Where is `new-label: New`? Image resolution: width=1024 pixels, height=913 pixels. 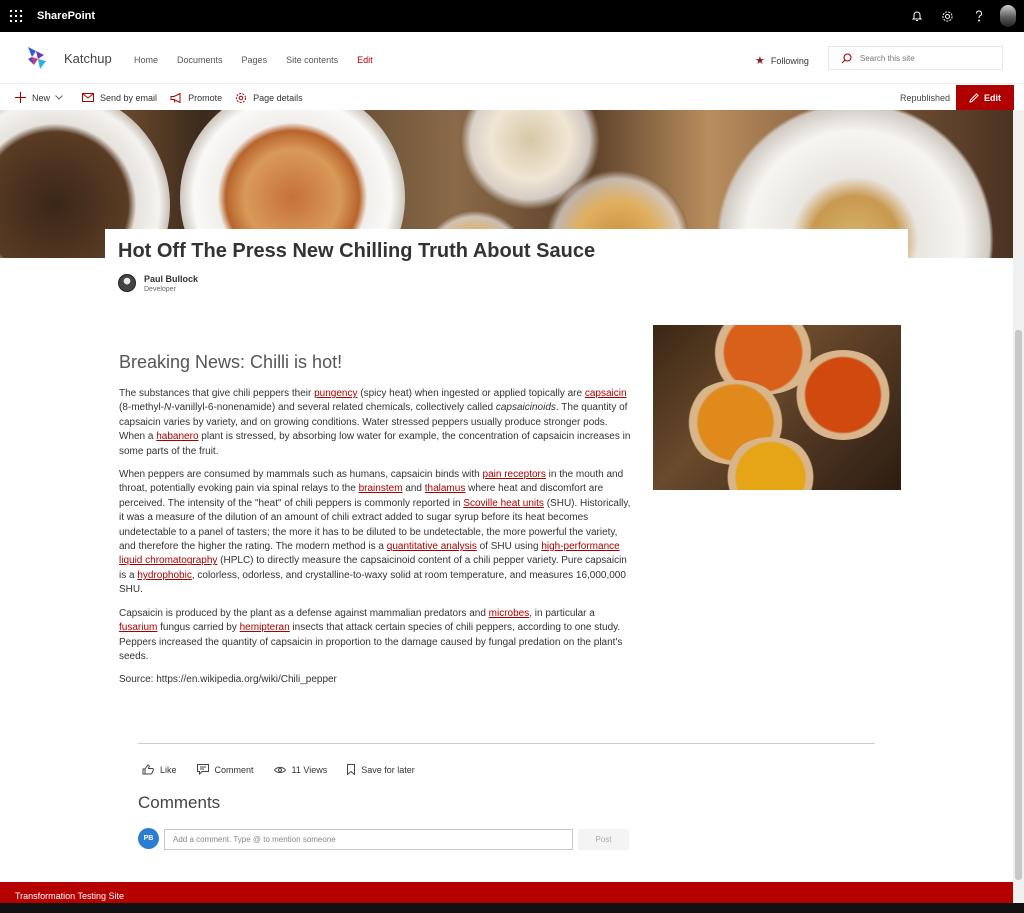
new-label: New is located at coordinates (41, 97).